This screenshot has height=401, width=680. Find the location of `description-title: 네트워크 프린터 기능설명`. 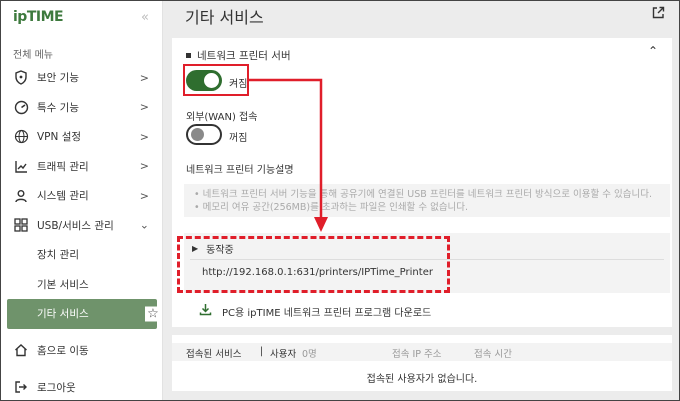

description-title: 네트워크 프린터 기능설명 is located at coordinates (240, 170).